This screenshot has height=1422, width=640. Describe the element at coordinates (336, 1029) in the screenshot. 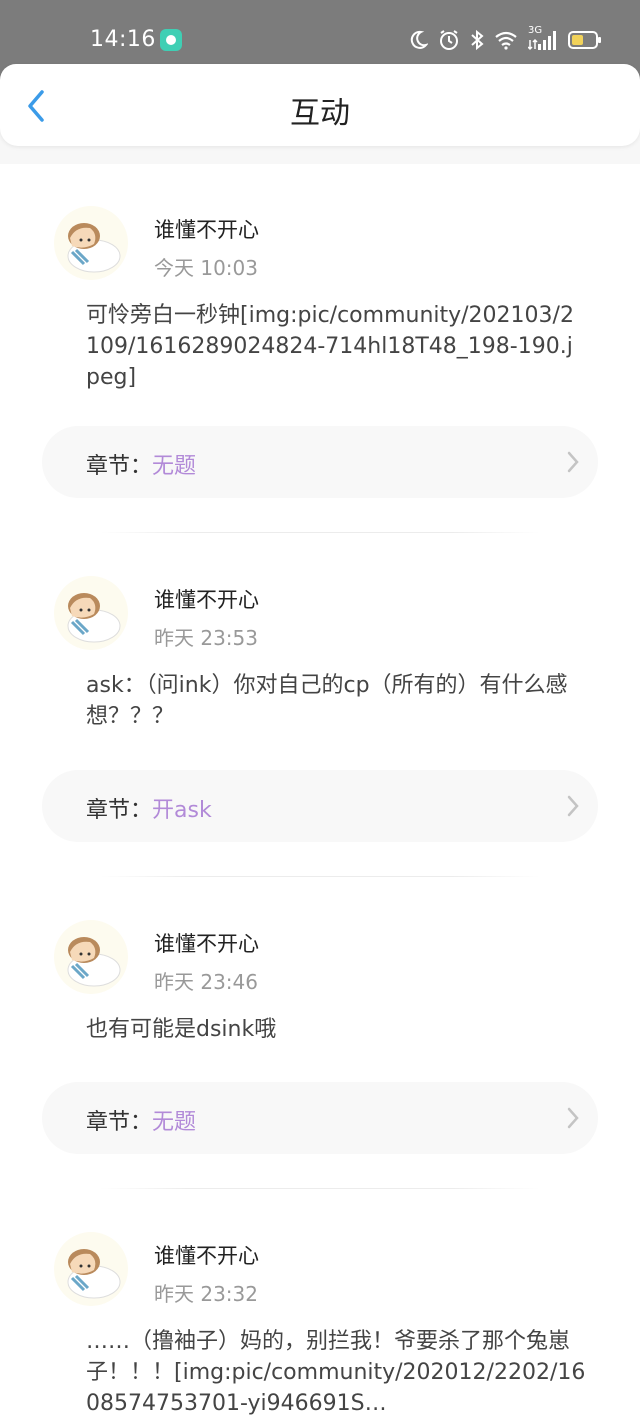

I see `post-content: 也有可能是dsink哦` at that location.